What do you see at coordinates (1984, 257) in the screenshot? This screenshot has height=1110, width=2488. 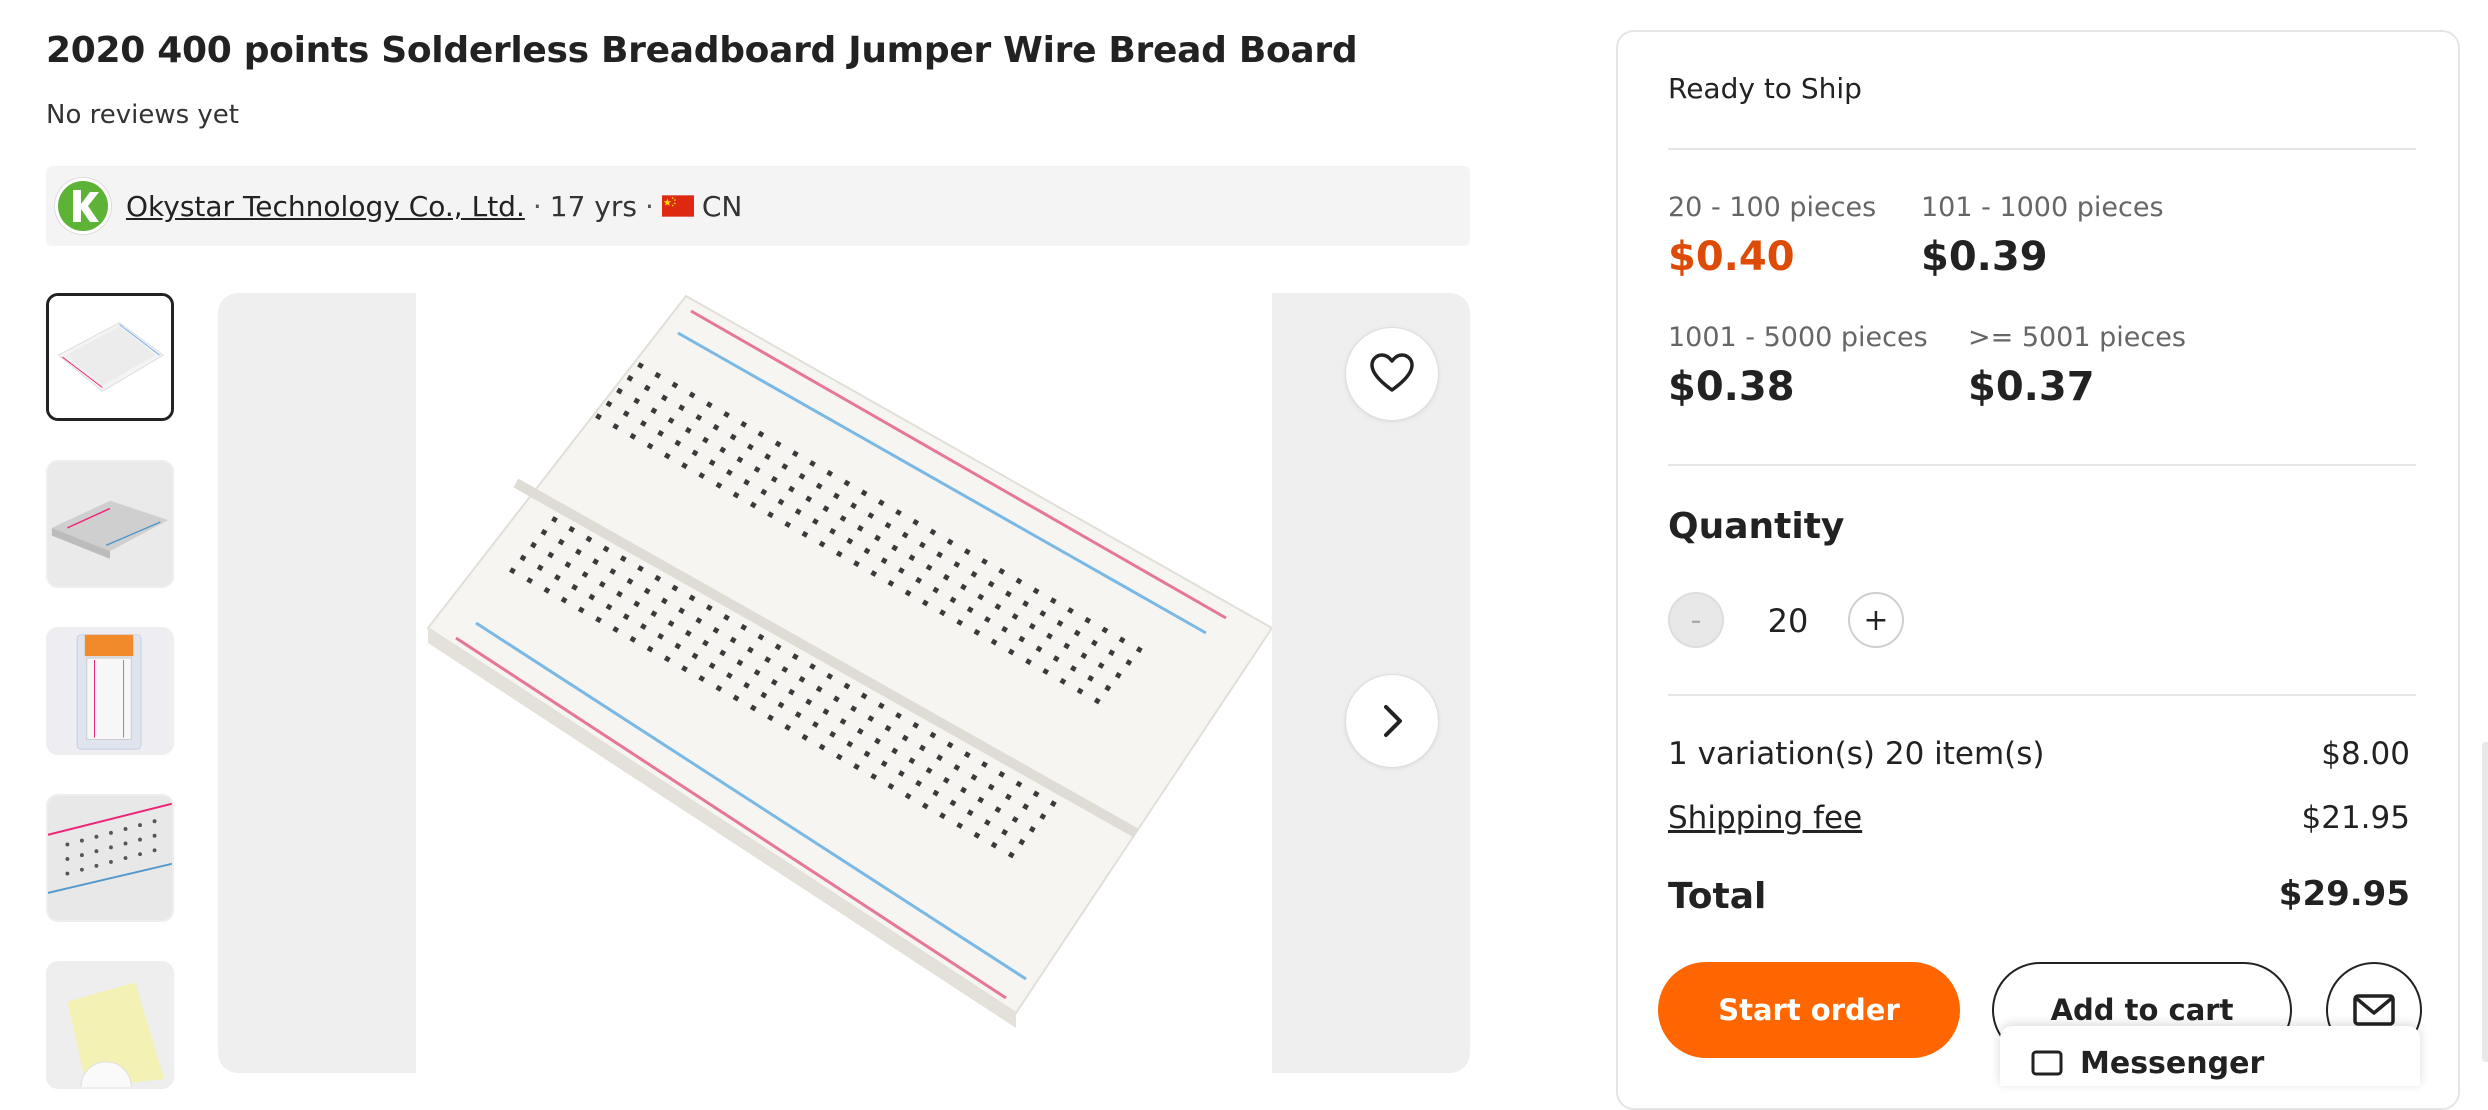 I see `tier-price: $0.39` at bounding box center [1984, 257].